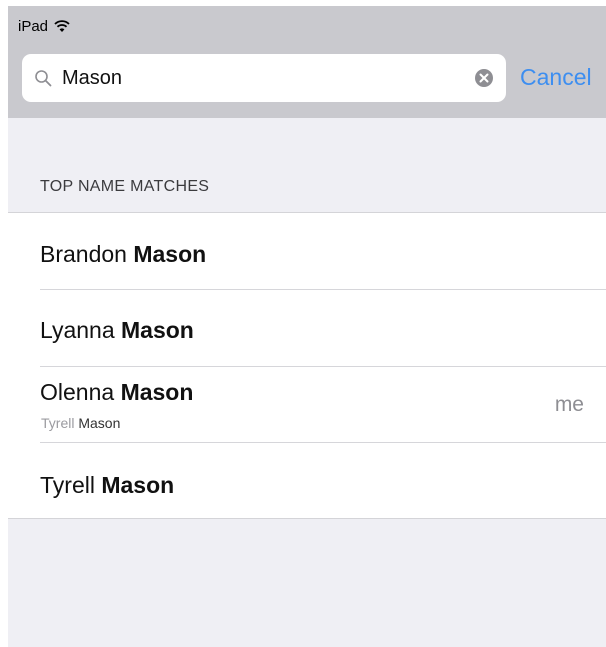 This screenshot has width=606, height=647. Describe the element at coordinates (77, 330) in the screenshot. I see `first-name: Lyanna` at that location.